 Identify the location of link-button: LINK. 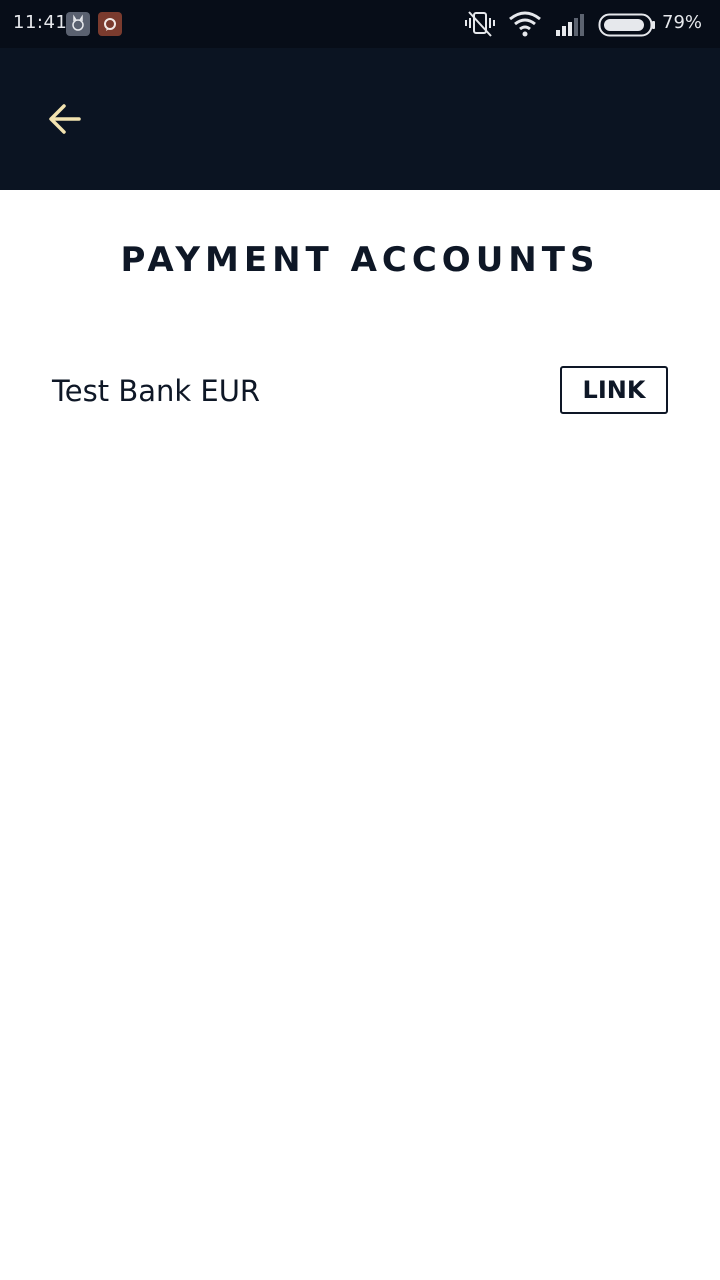
(614, 390).